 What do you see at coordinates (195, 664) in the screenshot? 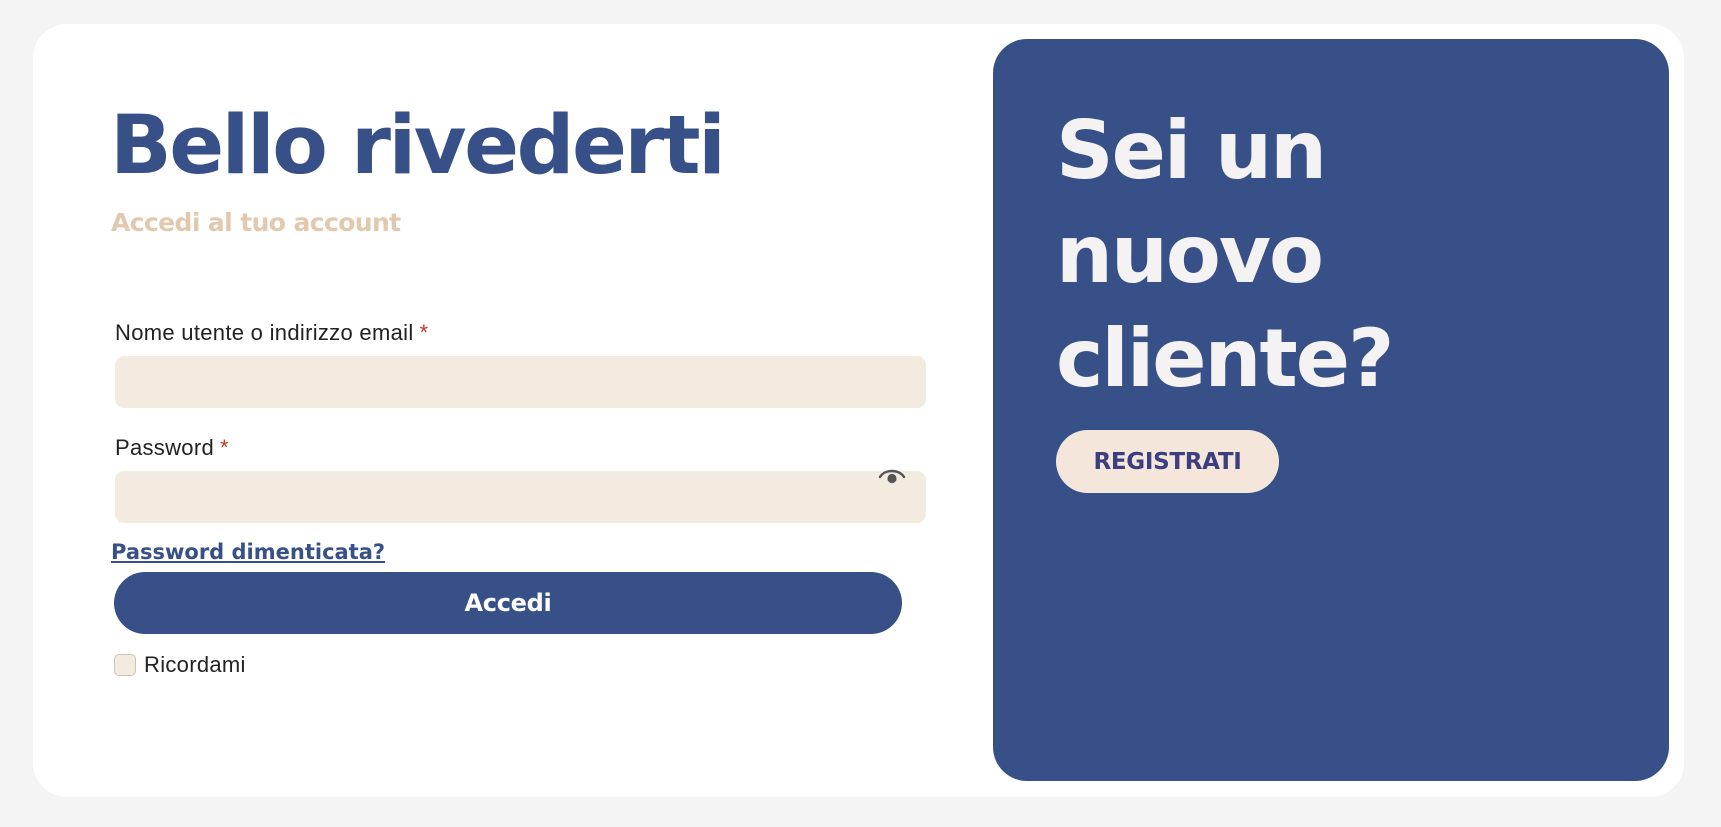
I see `remember-me-label: Ricordami` at bounding box center [195, 664].